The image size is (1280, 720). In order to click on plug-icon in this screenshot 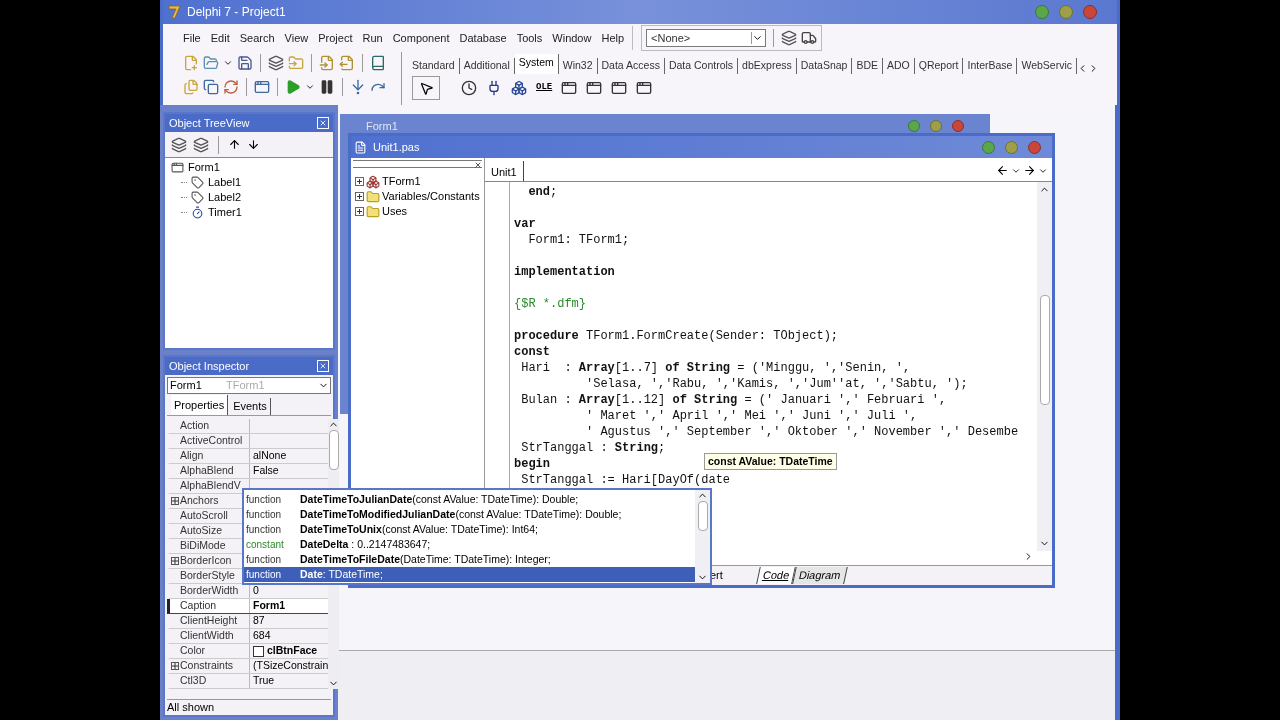, I will do `click(494, 88)`.